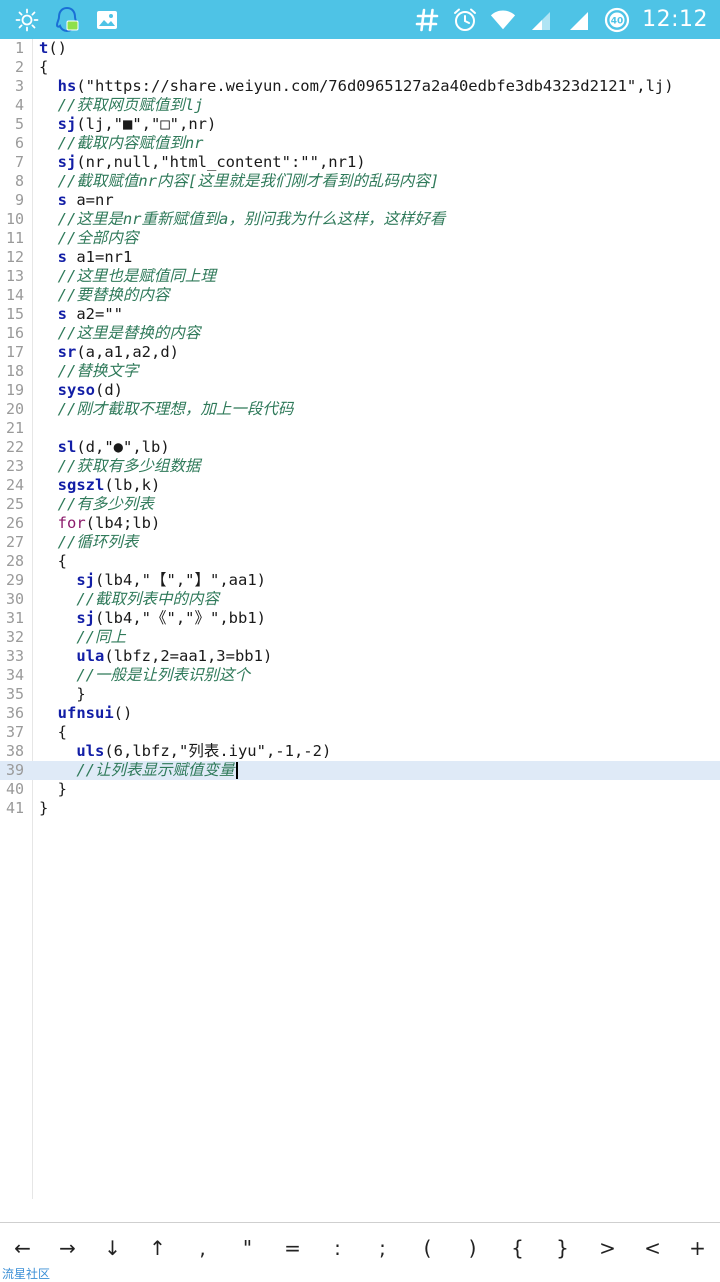 The height and width of the screenshot is (1282, 720). I want to click on code-line: 28 {, so click(360, 561).